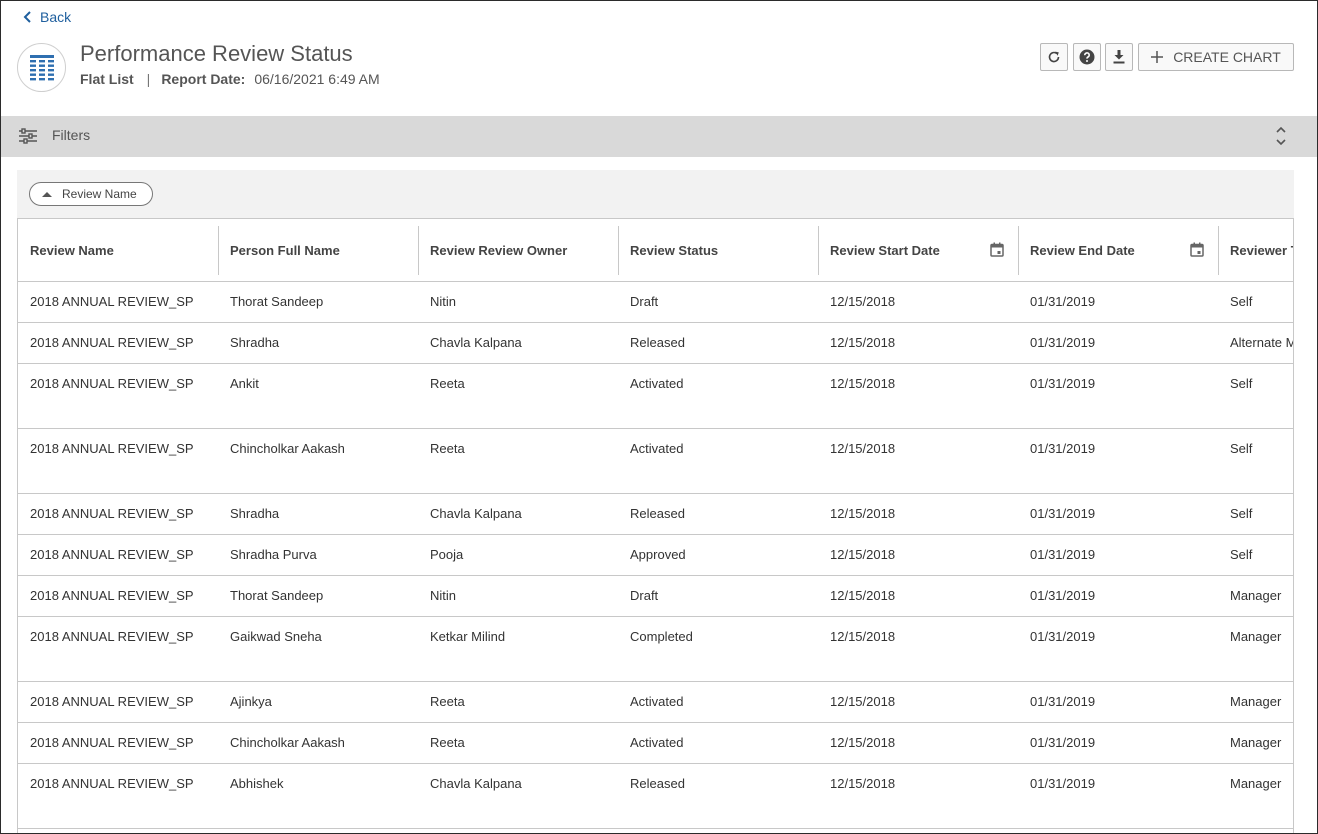 Image resolution: width=1318 pixels, height=834 pixels. I want to click on table-cell: Draft, so click(644, 595).